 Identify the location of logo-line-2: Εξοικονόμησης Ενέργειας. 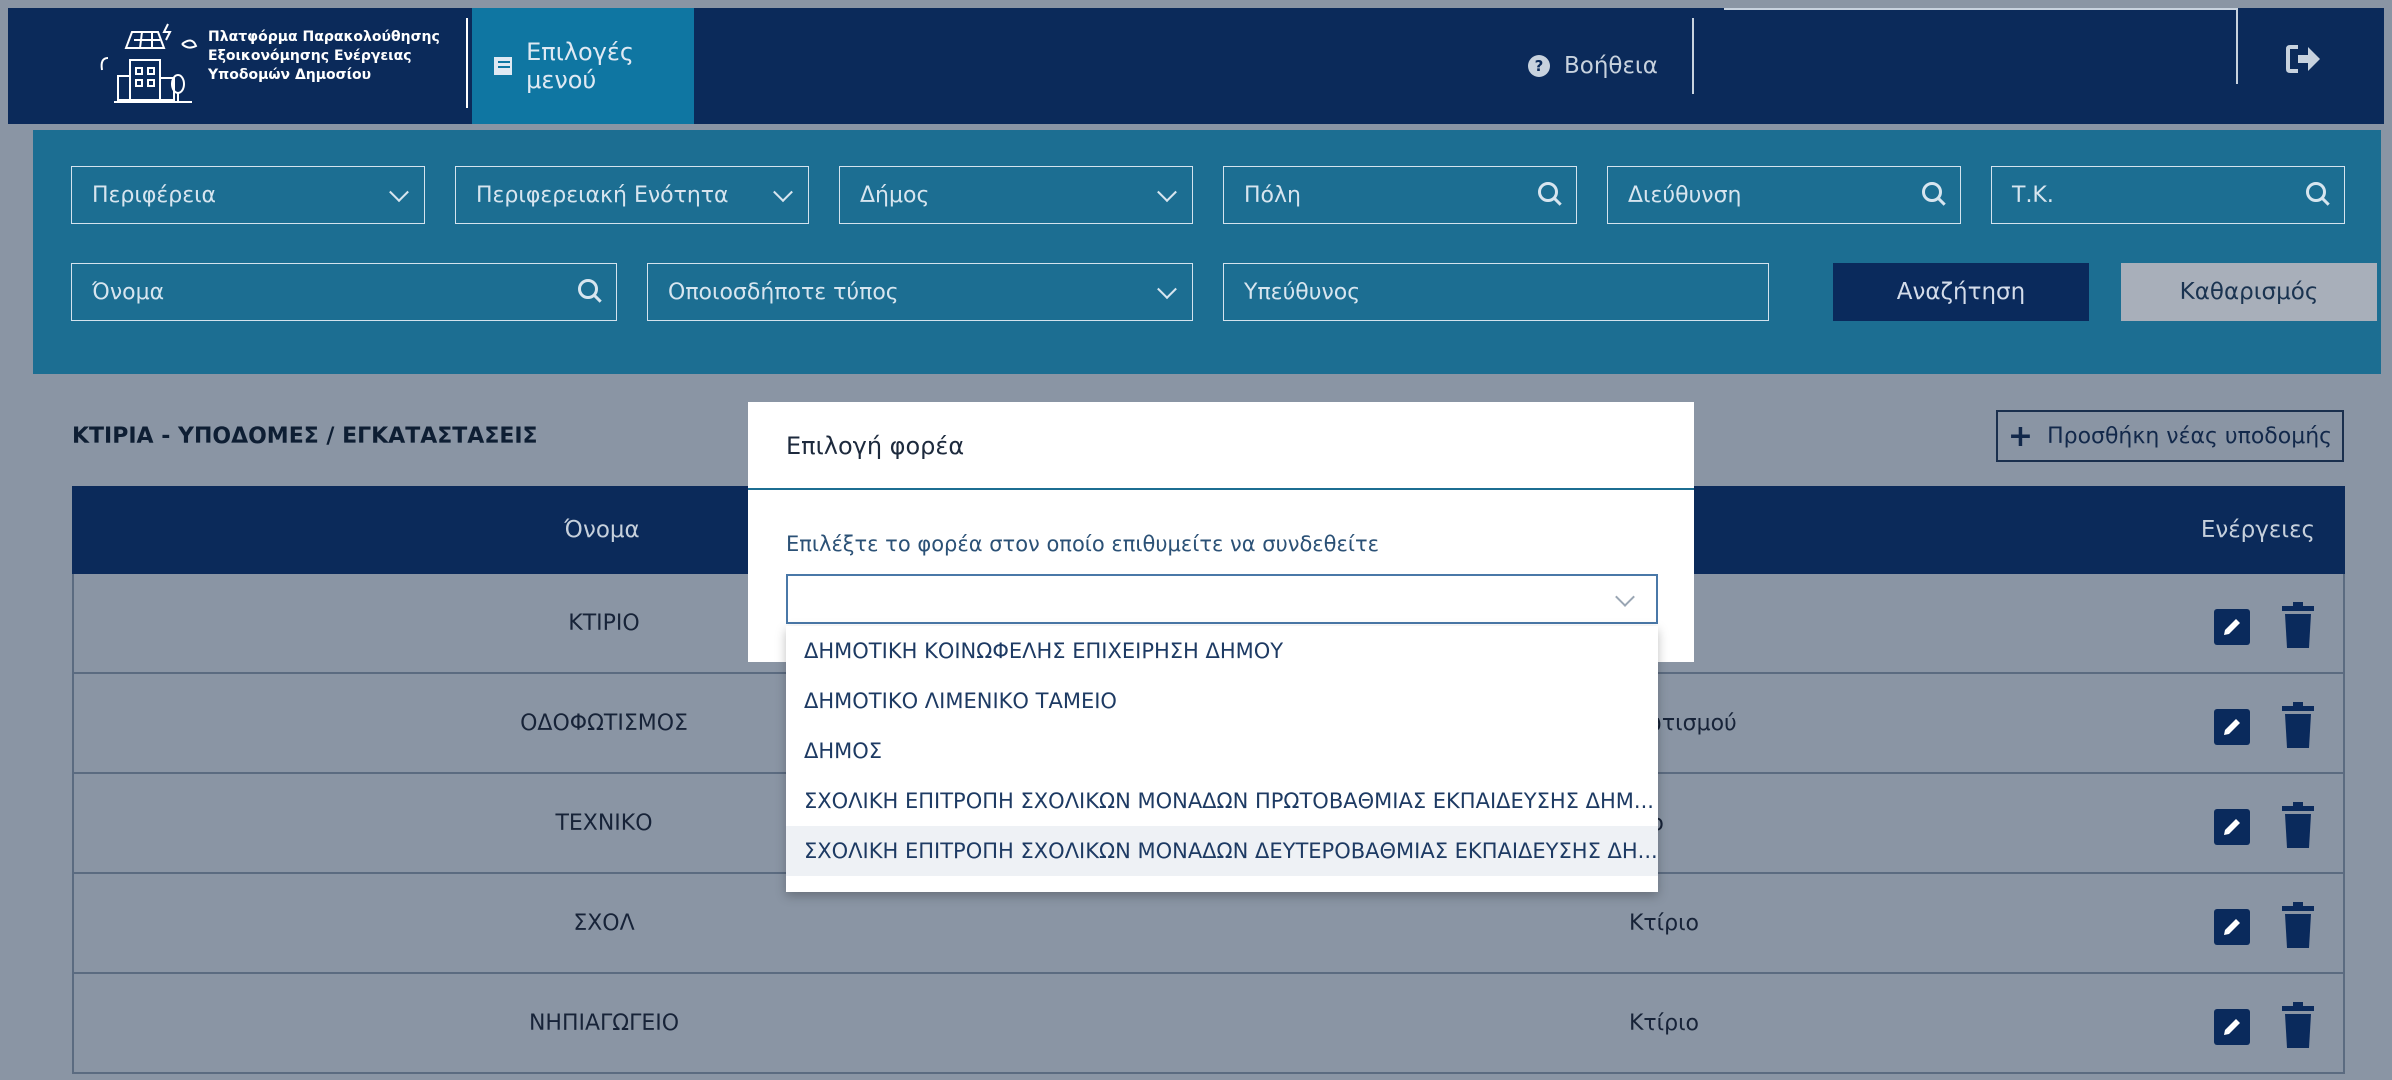
(310, 56).